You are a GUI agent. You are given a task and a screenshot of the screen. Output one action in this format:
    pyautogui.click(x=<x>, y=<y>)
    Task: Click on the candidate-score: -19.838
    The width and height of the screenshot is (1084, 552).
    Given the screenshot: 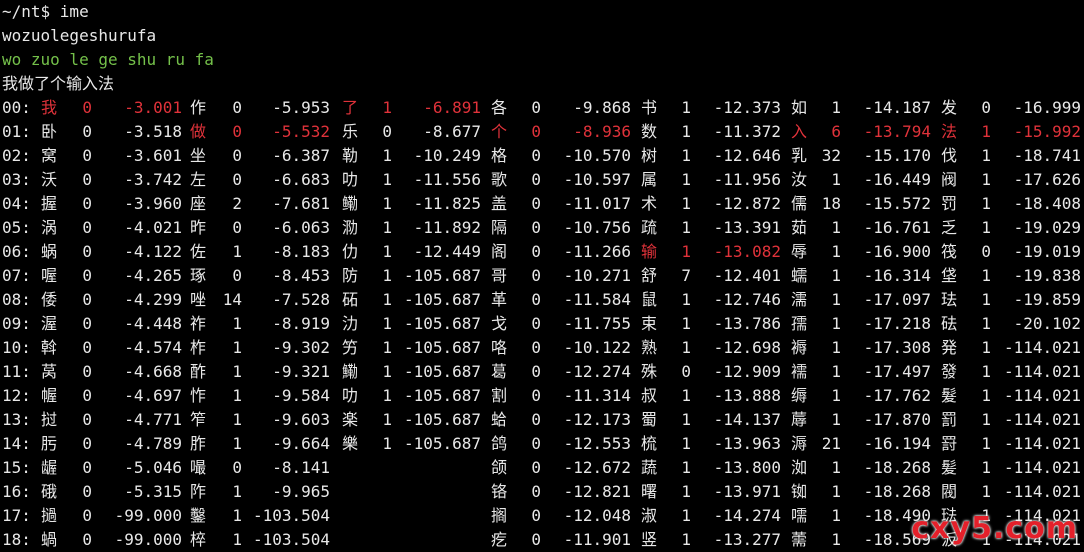 What is the action you would take?
    pyautogui.click(x=1047, y=275)
    